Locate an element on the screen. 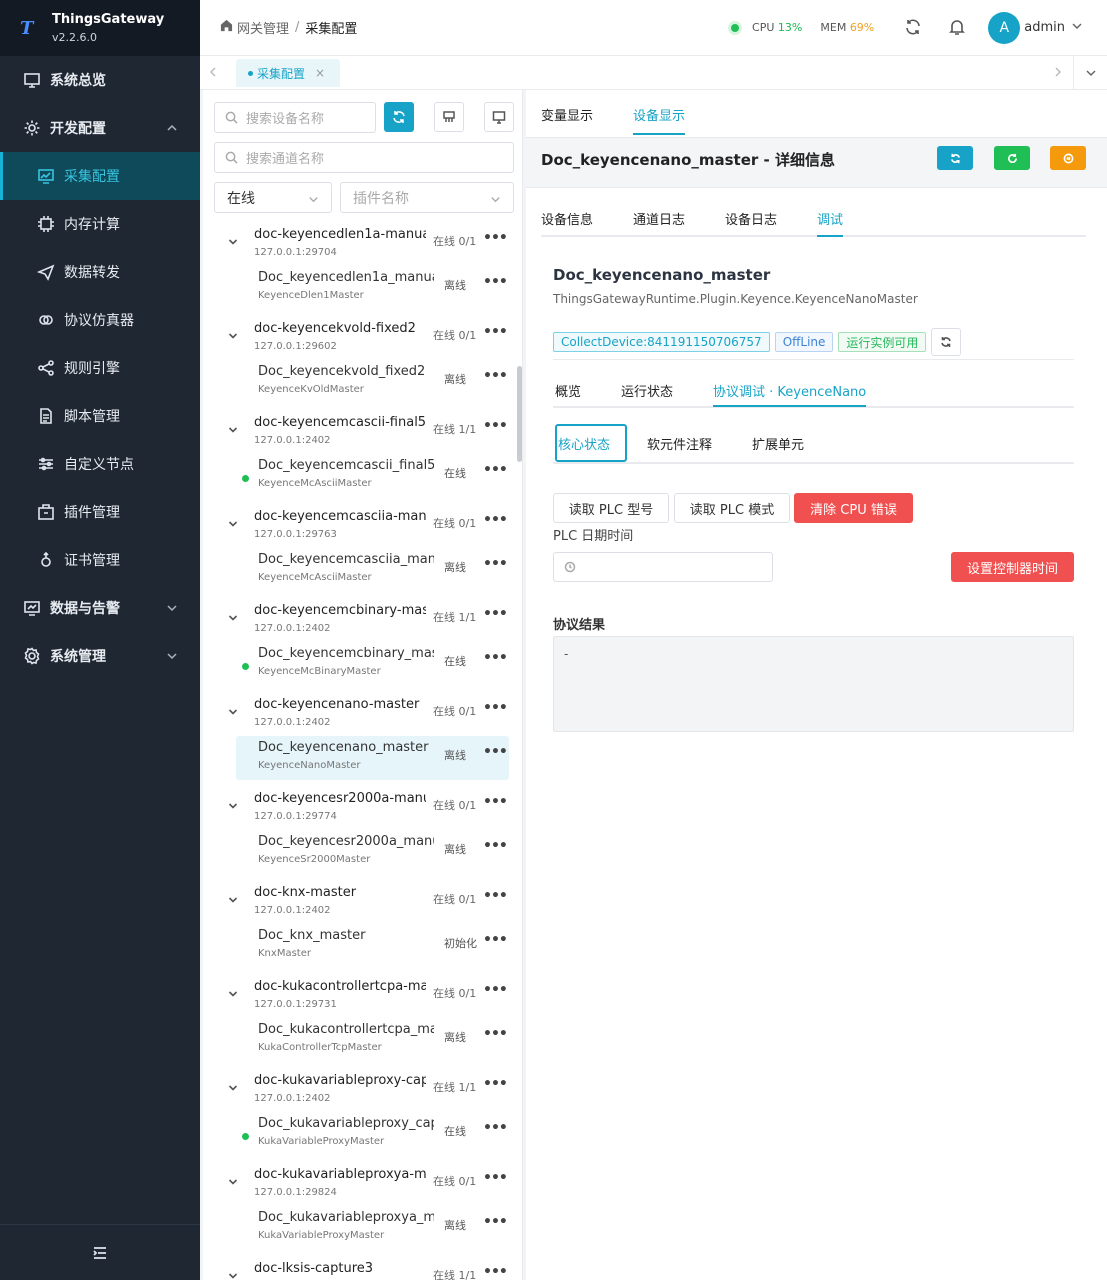 The width and height of the screenshot is (1107, 1280). read-plc-mode-button: 读取 PLC 模式 is located at coordinates (732, 508).